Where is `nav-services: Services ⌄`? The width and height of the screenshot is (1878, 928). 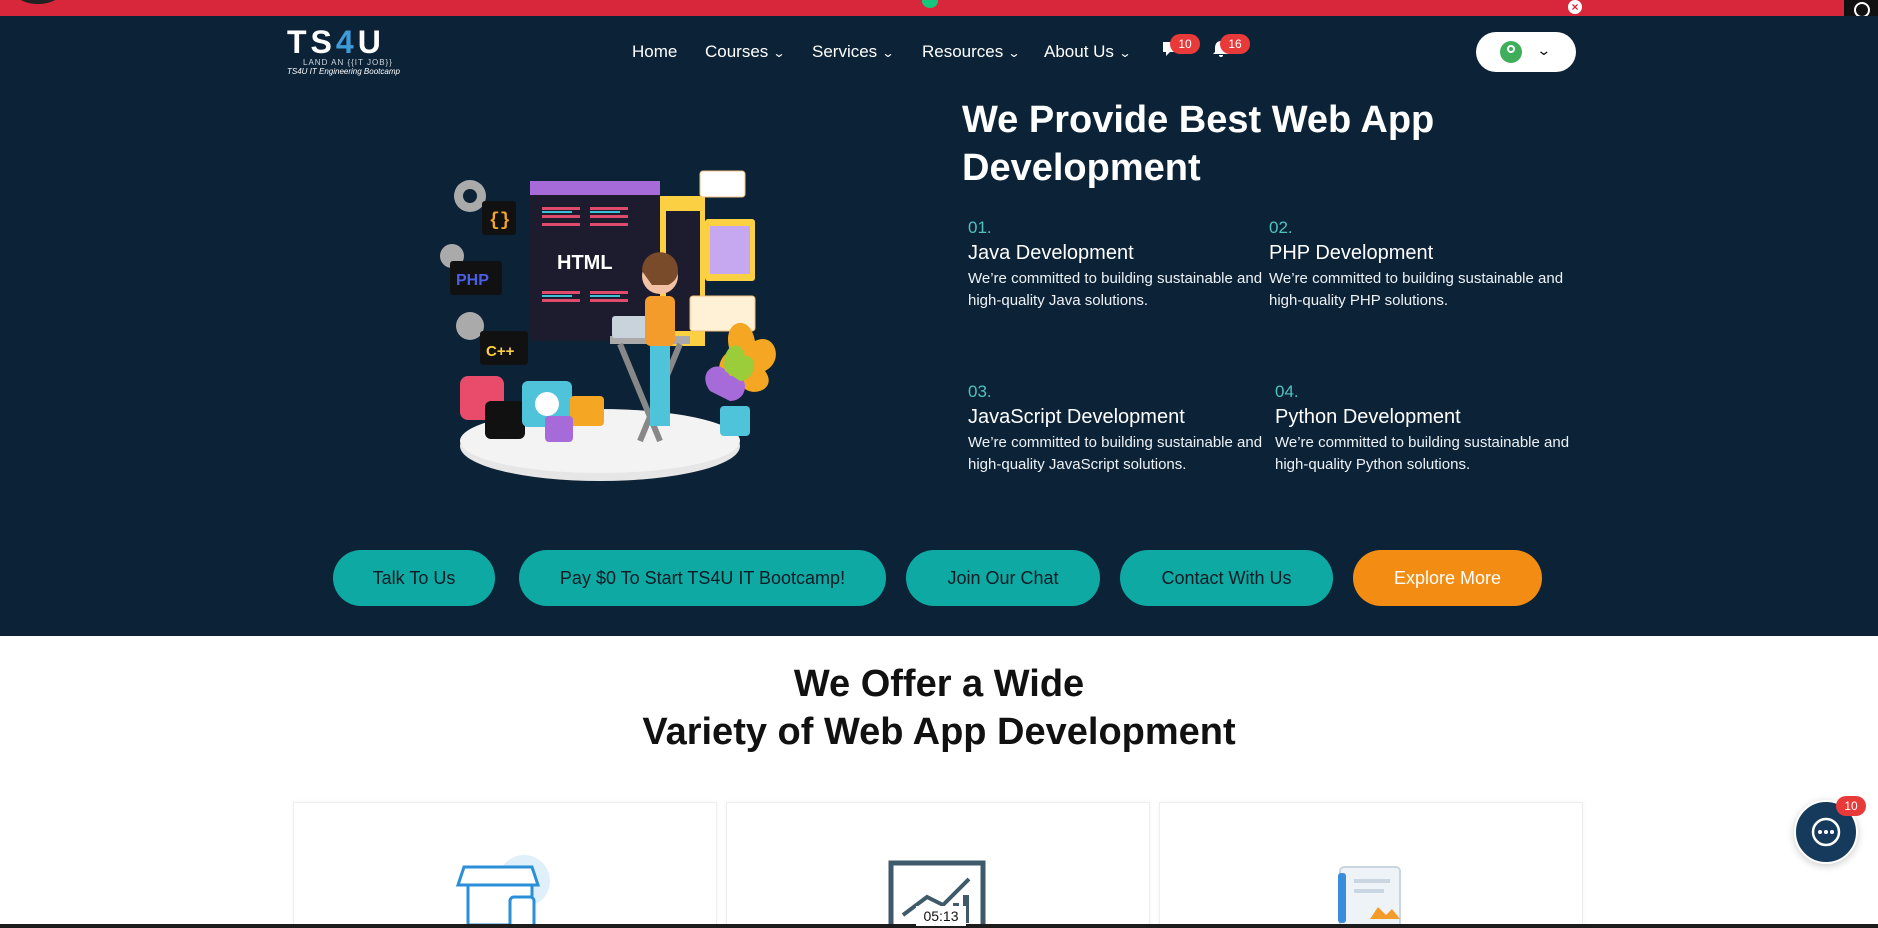
nav-services: Services ⌄ is located at coordinates (853, 52).